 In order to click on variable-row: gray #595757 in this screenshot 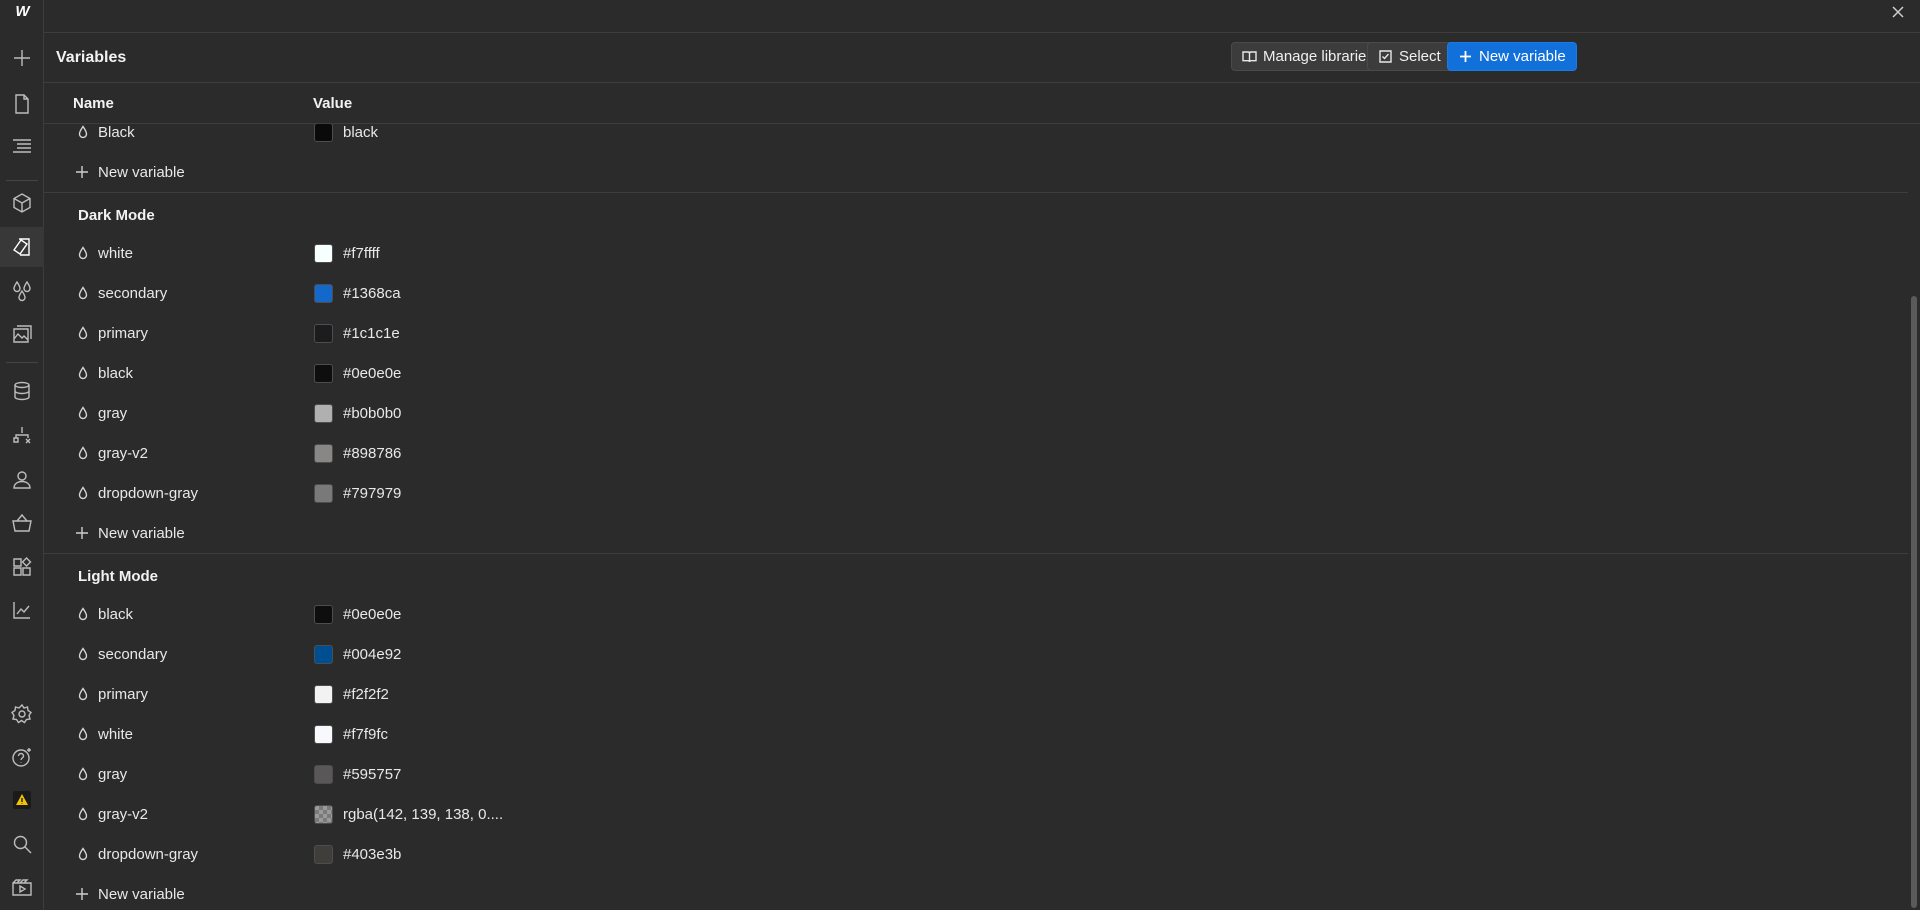, I will do `click(976, 774)`.